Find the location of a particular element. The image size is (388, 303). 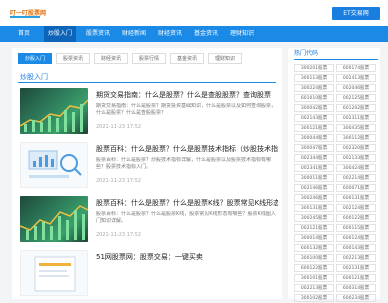

article-title: 期货交易指南：什么是股票？什么是查股股票？查询股票 is located at coordinates (187, 95).